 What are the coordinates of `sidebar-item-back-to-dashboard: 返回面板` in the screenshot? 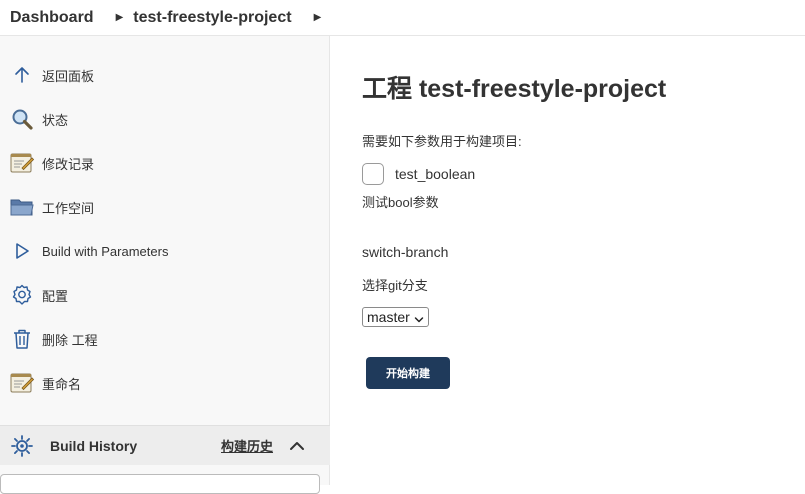 It's located at (165, 75).